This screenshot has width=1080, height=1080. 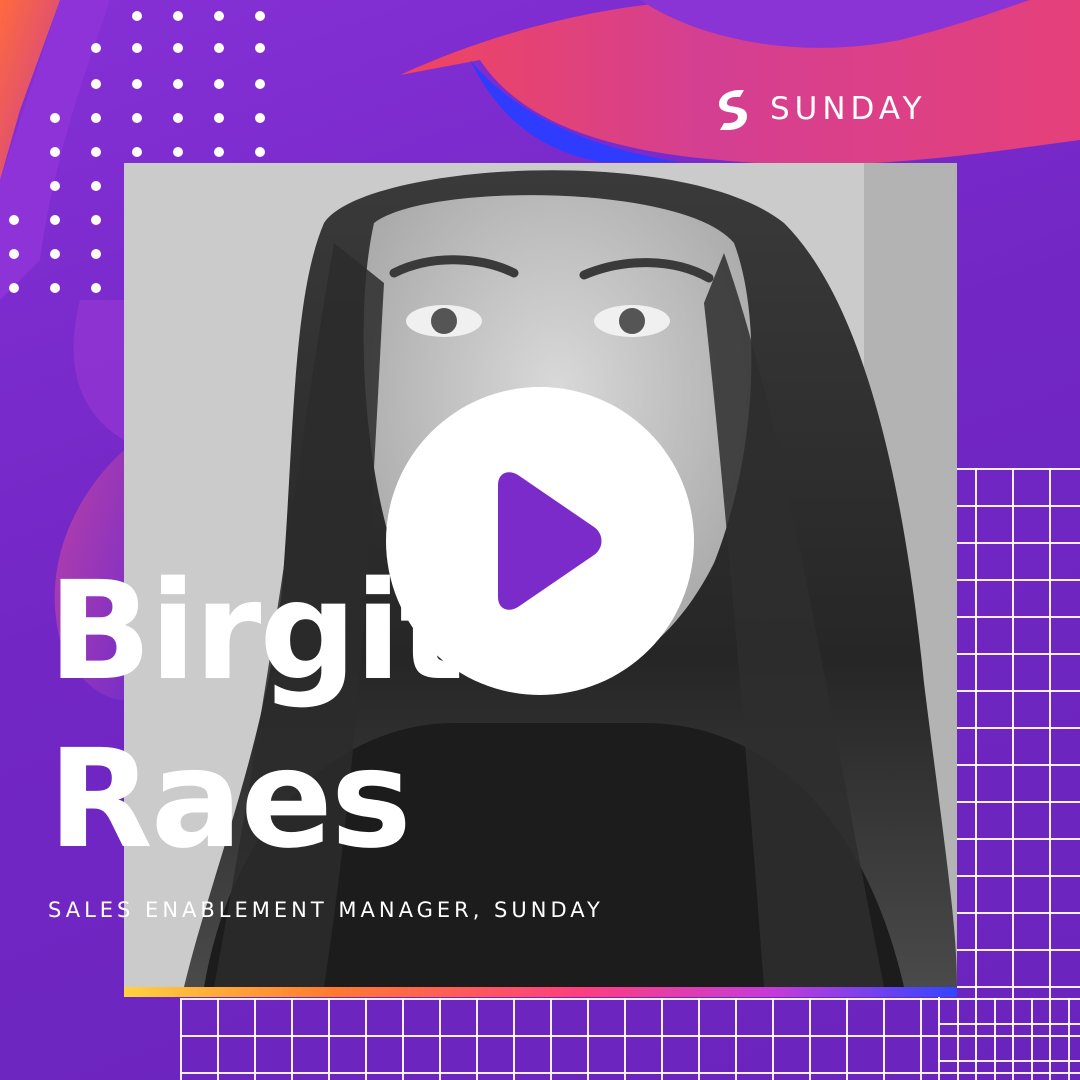 What do you see at coordinates (326, 910) in the screenshot?
I see `job-title: SALES ENABLEMENT MANAGER, SUNDAY` at bounding box center [326, 910].